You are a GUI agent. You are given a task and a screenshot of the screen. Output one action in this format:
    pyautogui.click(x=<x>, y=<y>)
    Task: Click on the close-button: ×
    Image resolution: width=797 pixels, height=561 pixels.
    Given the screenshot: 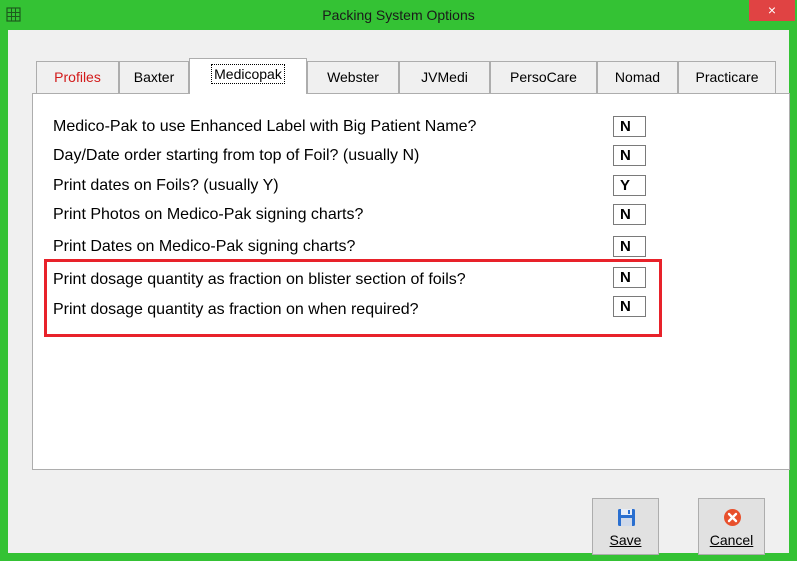 What is the action you would take?
    pyautogui.click(x=772, y=10)
    